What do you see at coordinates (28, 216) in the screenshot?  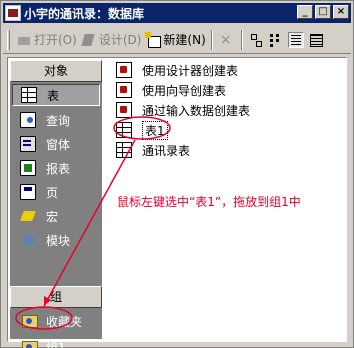 I see `macro-icon` at bounding box center [28, 216].